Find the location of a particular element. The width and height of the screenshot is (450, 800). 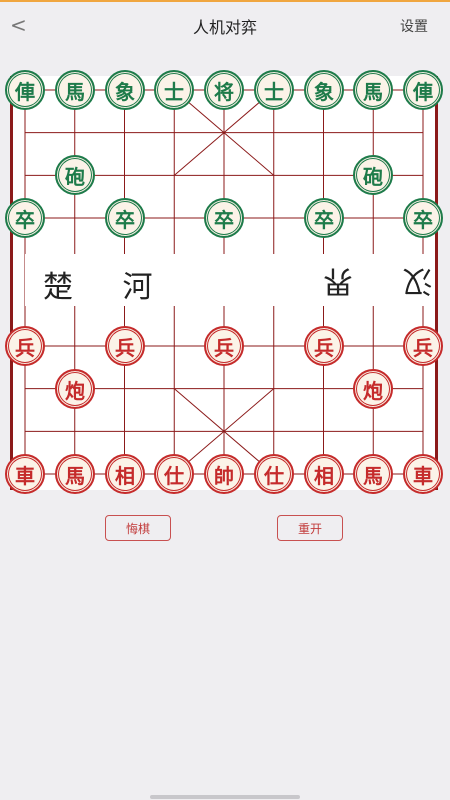

black-piece: 将 is located at coordinates (224, 90).